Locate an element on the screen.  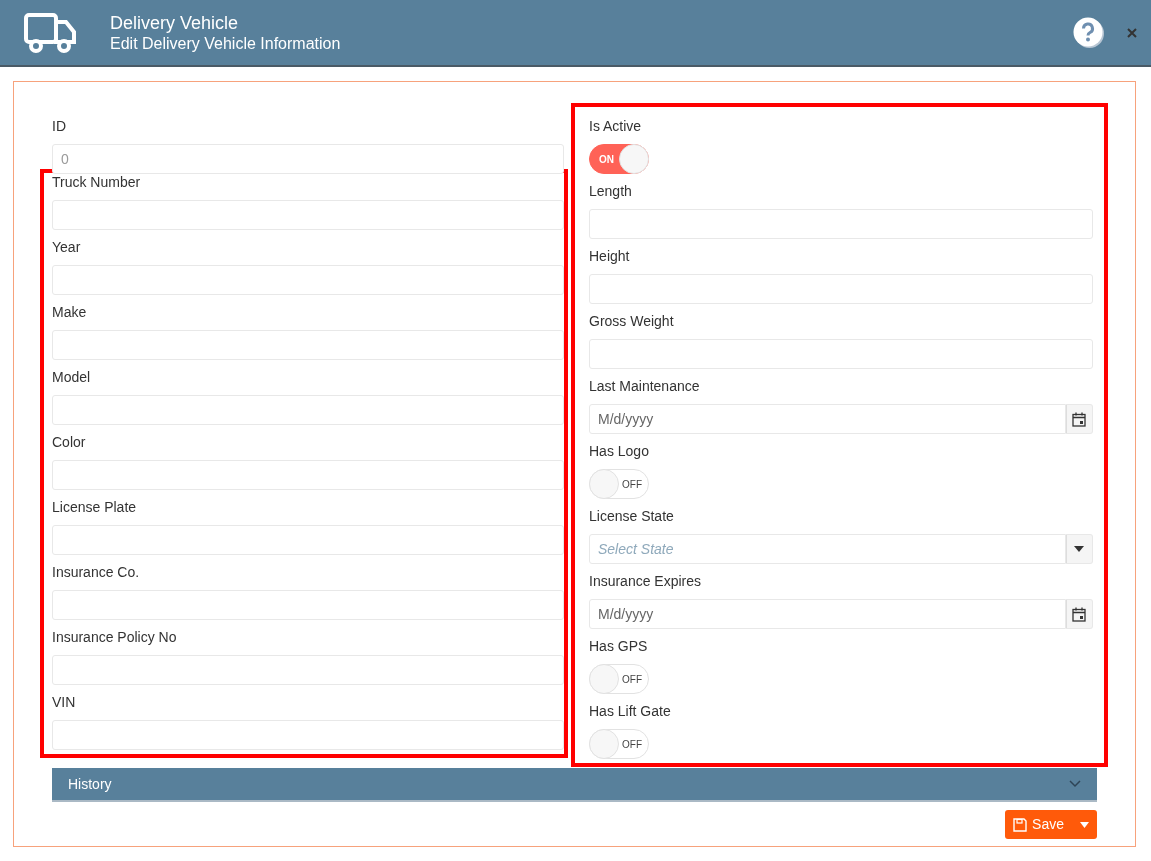
window-title: Delivery Vehicle is located at coordinates (175, 22).